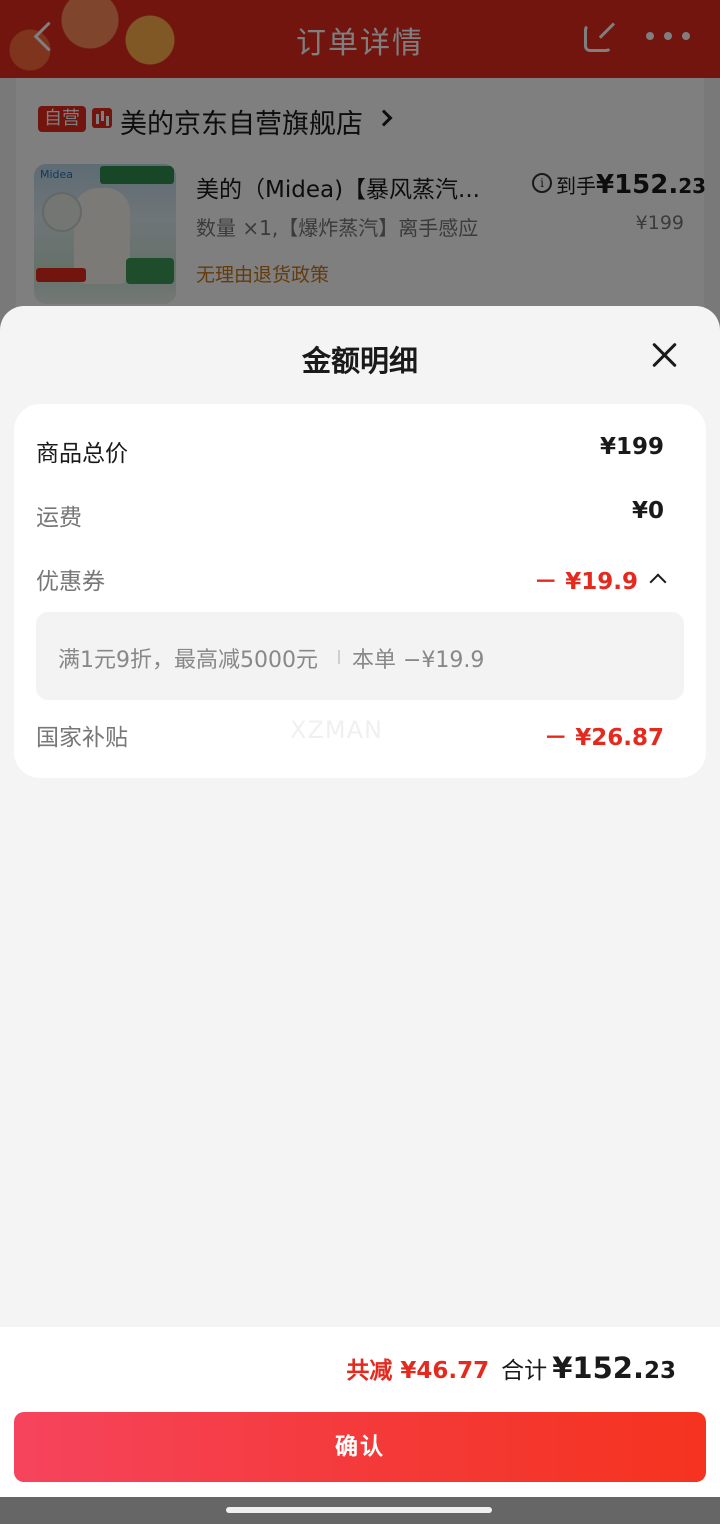 This screenshot has height=1524, width=720. Describe the element at coordinates (70, 582) in the screenshot. I see `coupon-label: 优惠券` at that location.